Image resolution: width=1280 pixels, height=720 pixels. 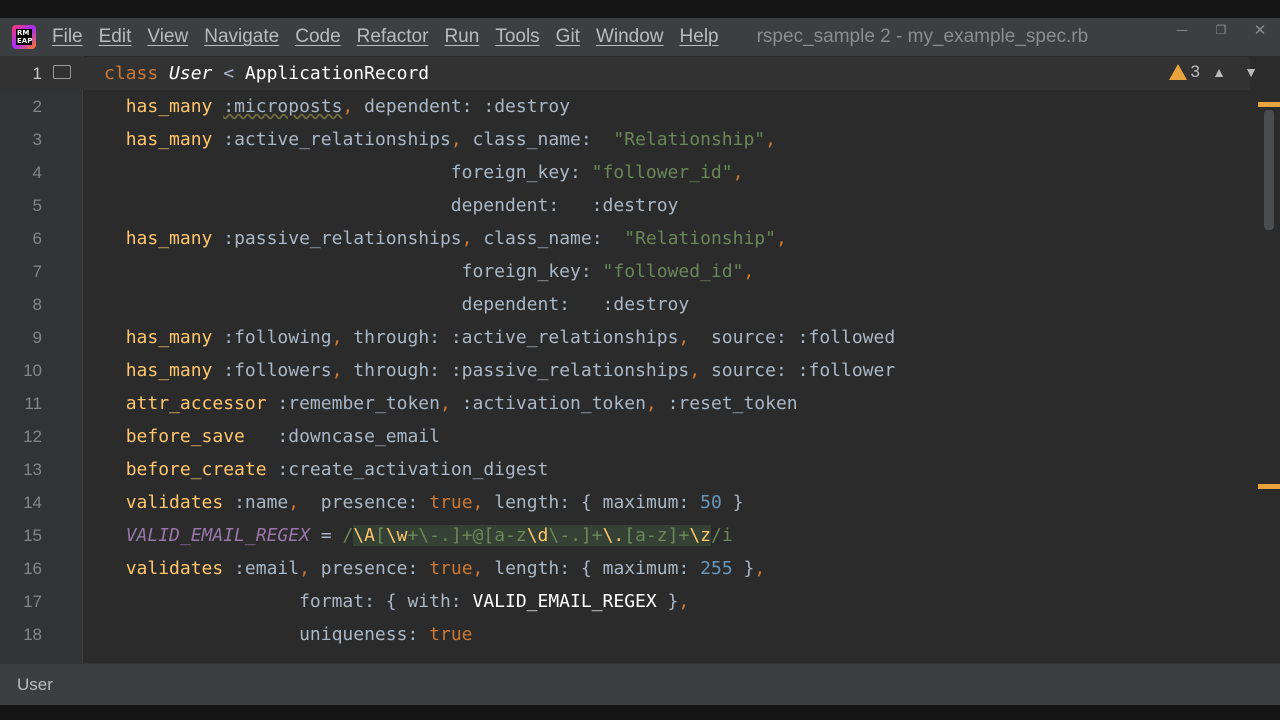 I want to click on line-number: 13, so click(x=32, y=469).